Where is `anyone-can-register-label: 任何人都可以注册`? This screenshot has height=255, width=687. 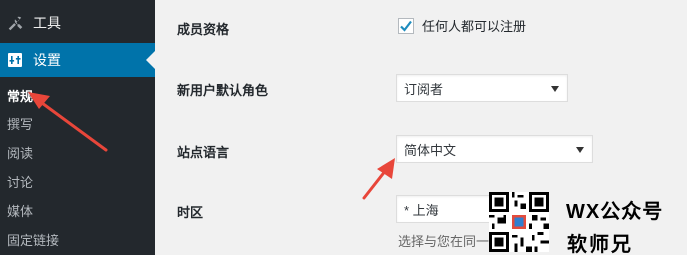 anyone-can-register-label: 任何人都可以注册 is located at coordinates (474, 25).